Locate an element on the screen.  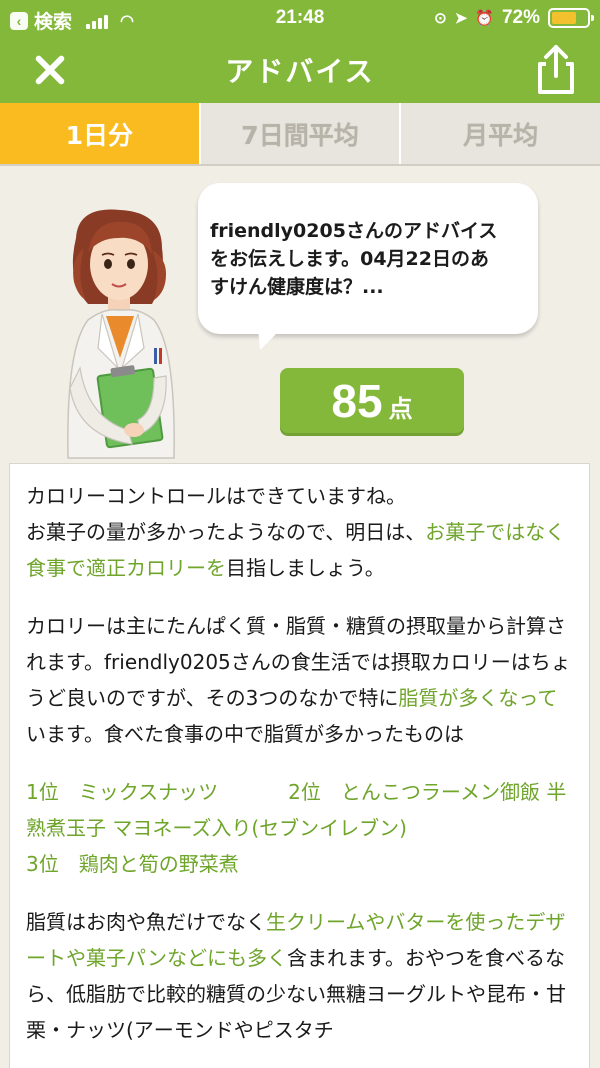
tab-7day-average-label: 7日間平均 is located at coordinates (300, 135).